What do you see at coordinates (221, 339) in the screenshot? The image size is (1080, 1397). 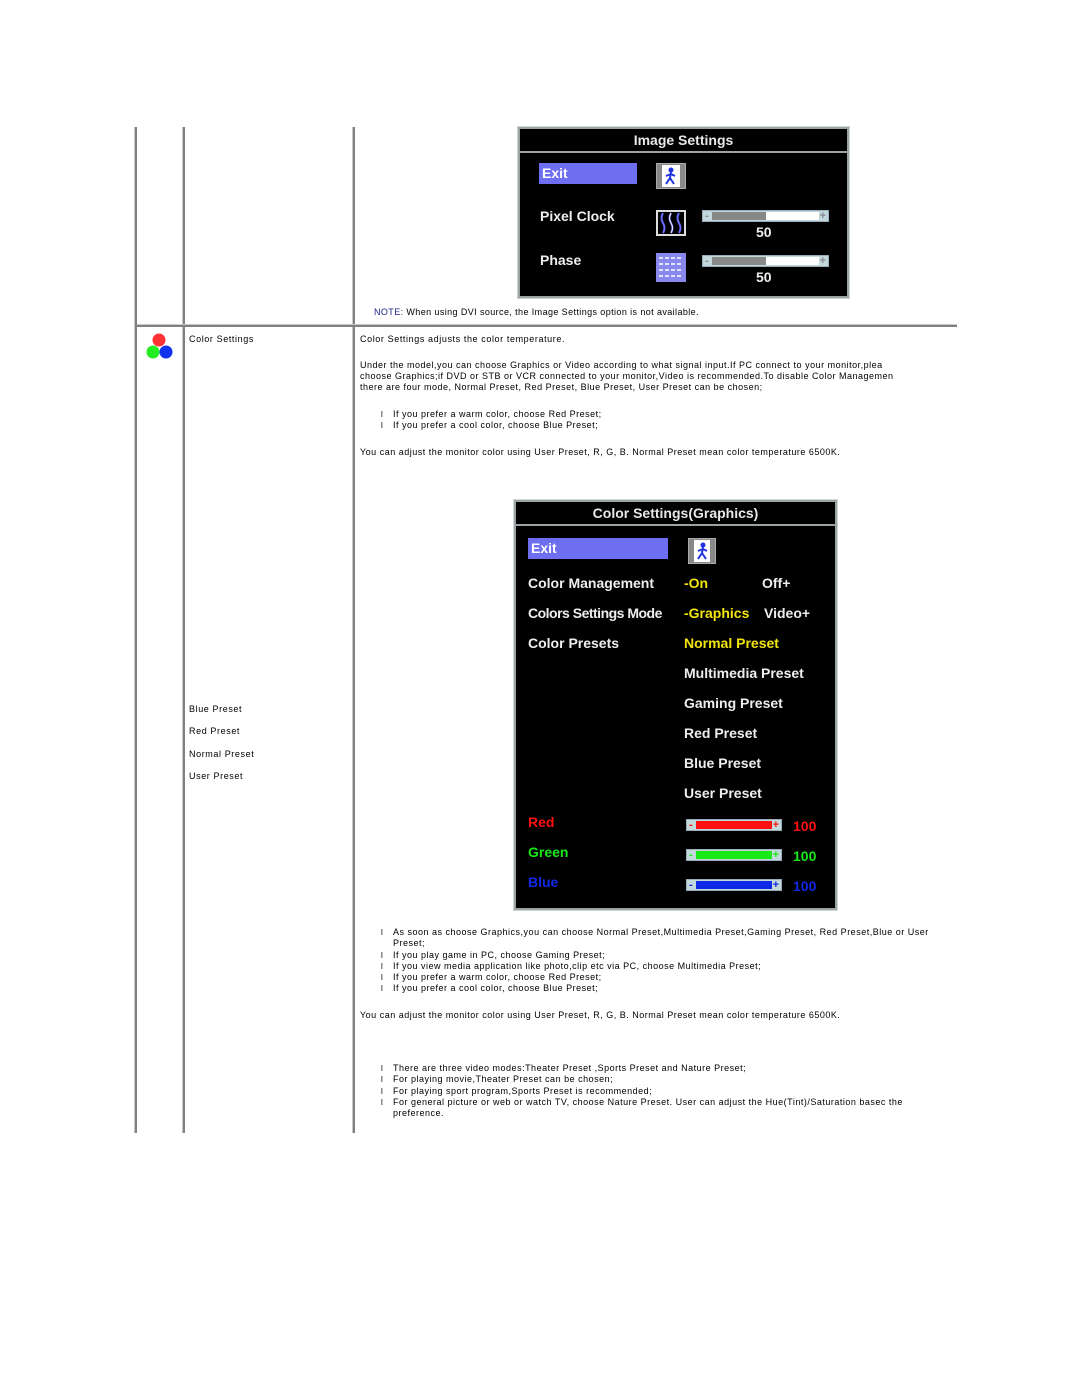 I see `menu-name-color-settings: Color Settings` at bounding box center [221, 339].